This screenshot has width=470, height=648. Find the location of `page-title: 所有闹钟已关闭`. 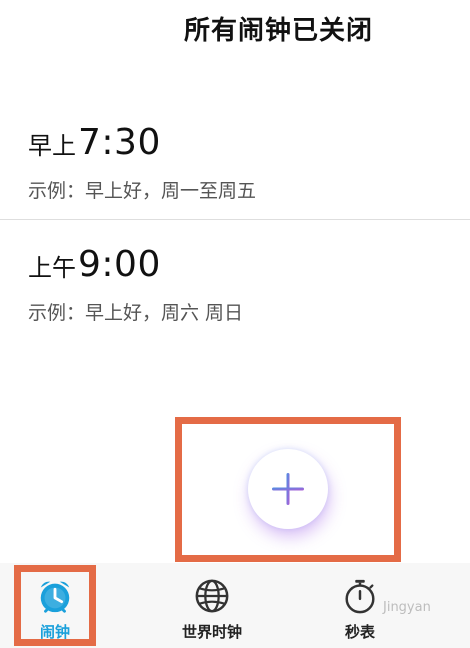

page-title: 所有闹钟已关闭 is located at coordinates (279, 31).